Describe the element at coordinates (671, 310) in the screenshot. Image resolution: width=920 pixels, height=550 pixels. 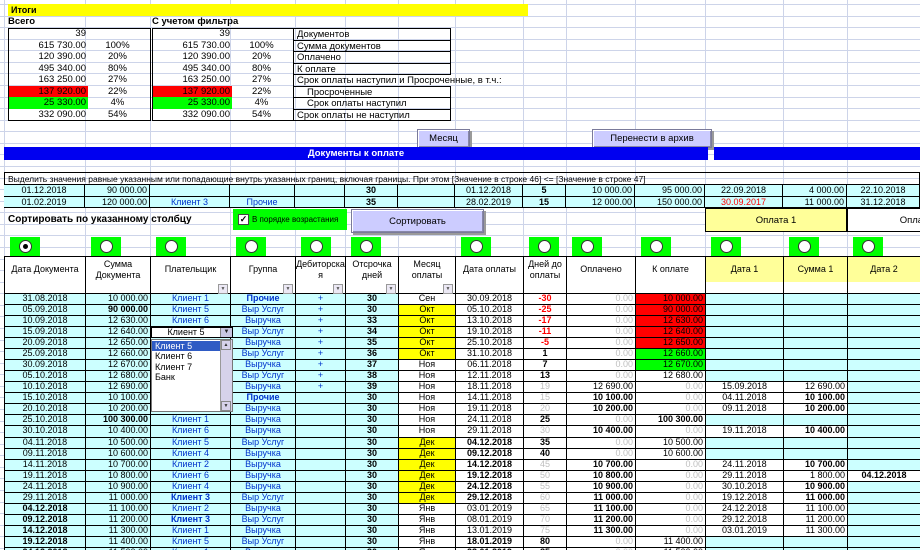
I see `table-cell: 90 000.00` at that location.